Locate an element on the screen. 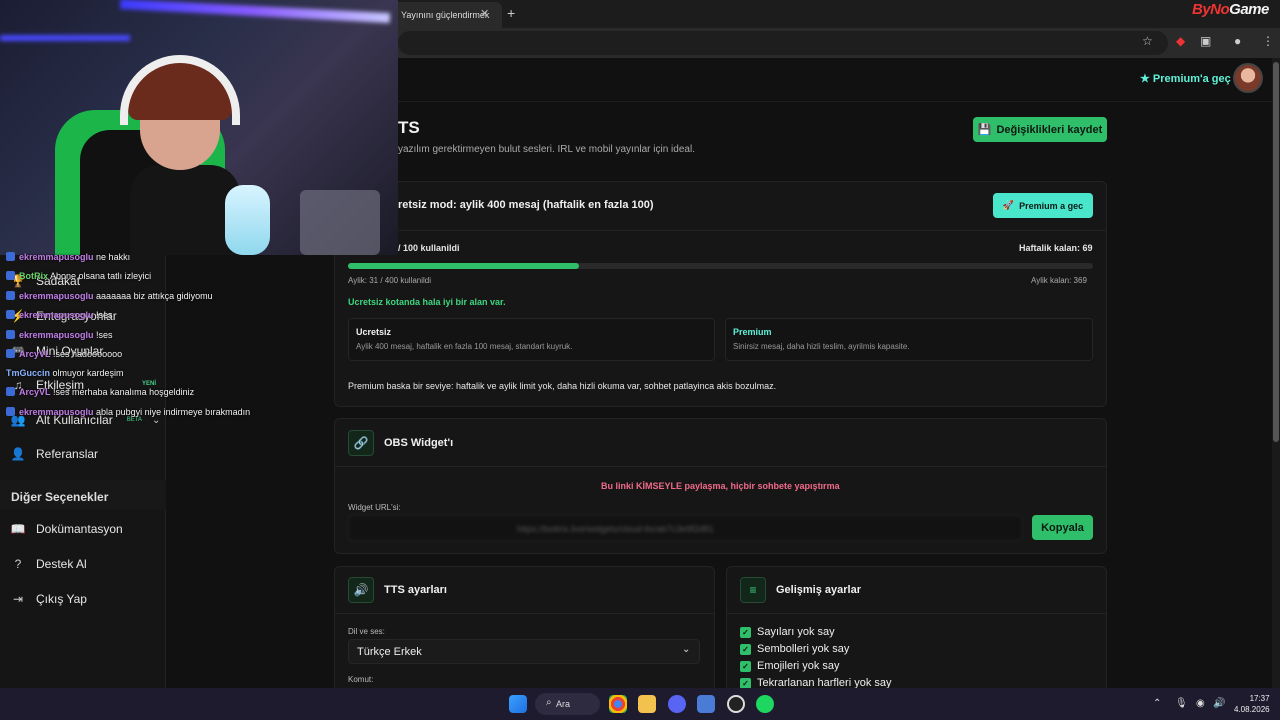 The image size is (1280, 720). speaker-icon: 🔊 is located at coordinates (361, 590).